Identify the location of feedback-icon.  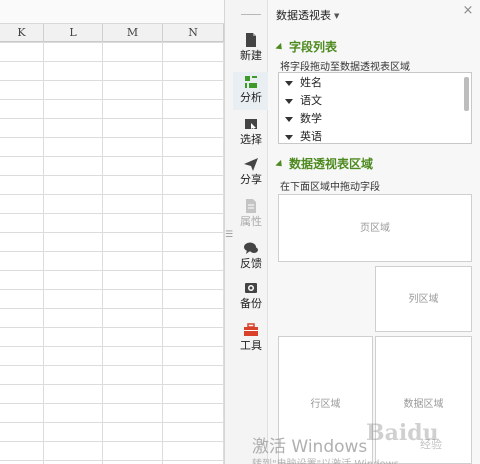
(251, 248).